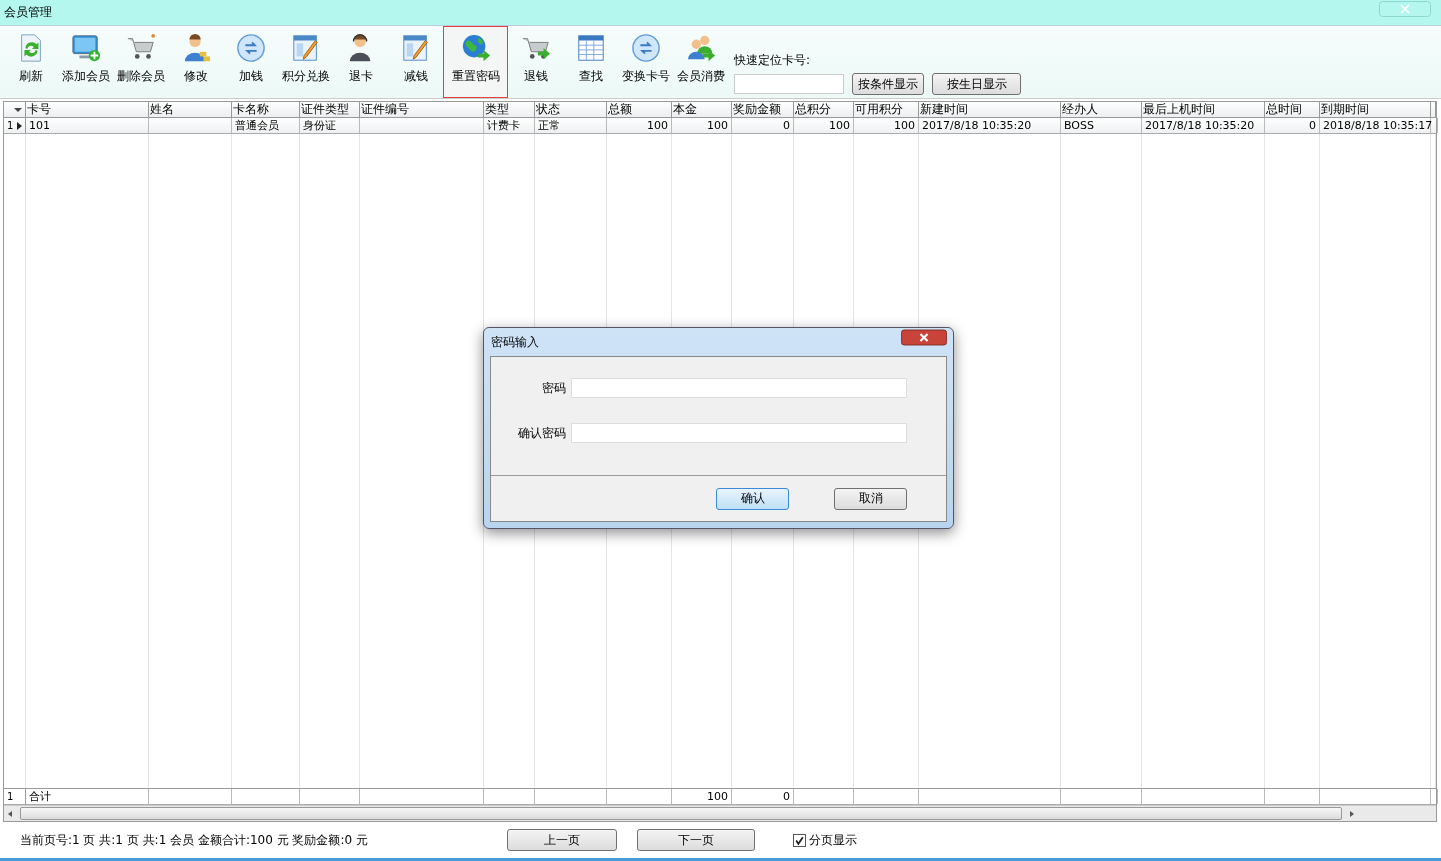 This screenshot has height=861, width=1441. Describe the element at coordinates (509, 110) in the screenshot. I see `column-header: 类型` at that location.